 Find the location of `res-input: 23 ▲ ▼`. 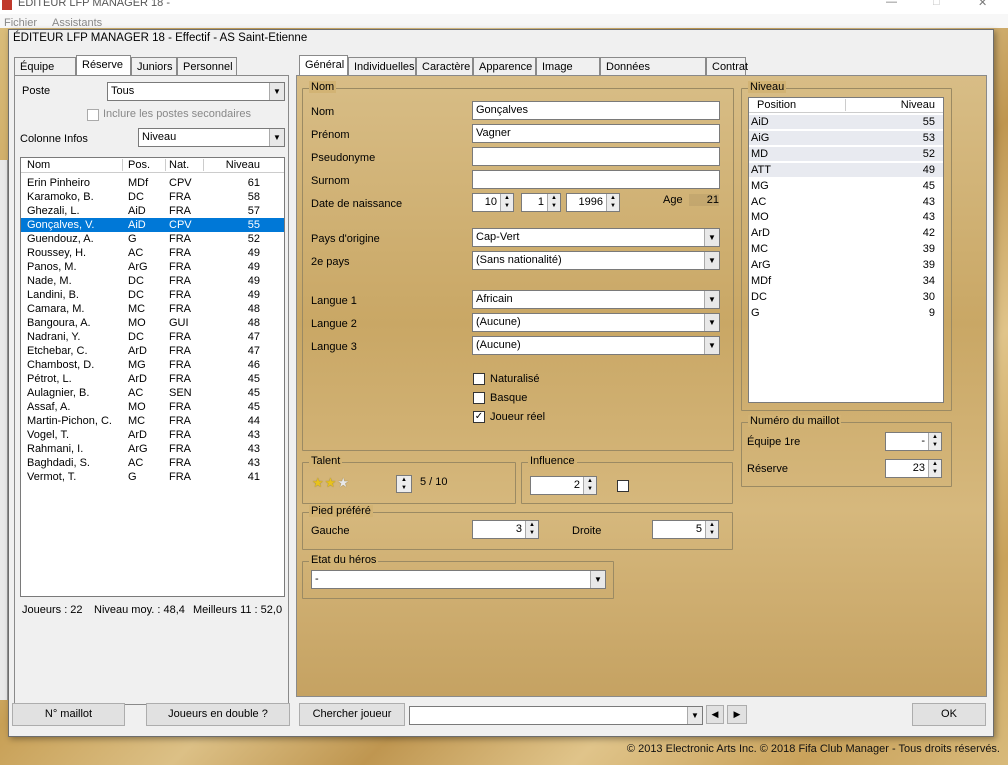

res-input: 23 ▲ ▼ is located at coordinates (913, 468).